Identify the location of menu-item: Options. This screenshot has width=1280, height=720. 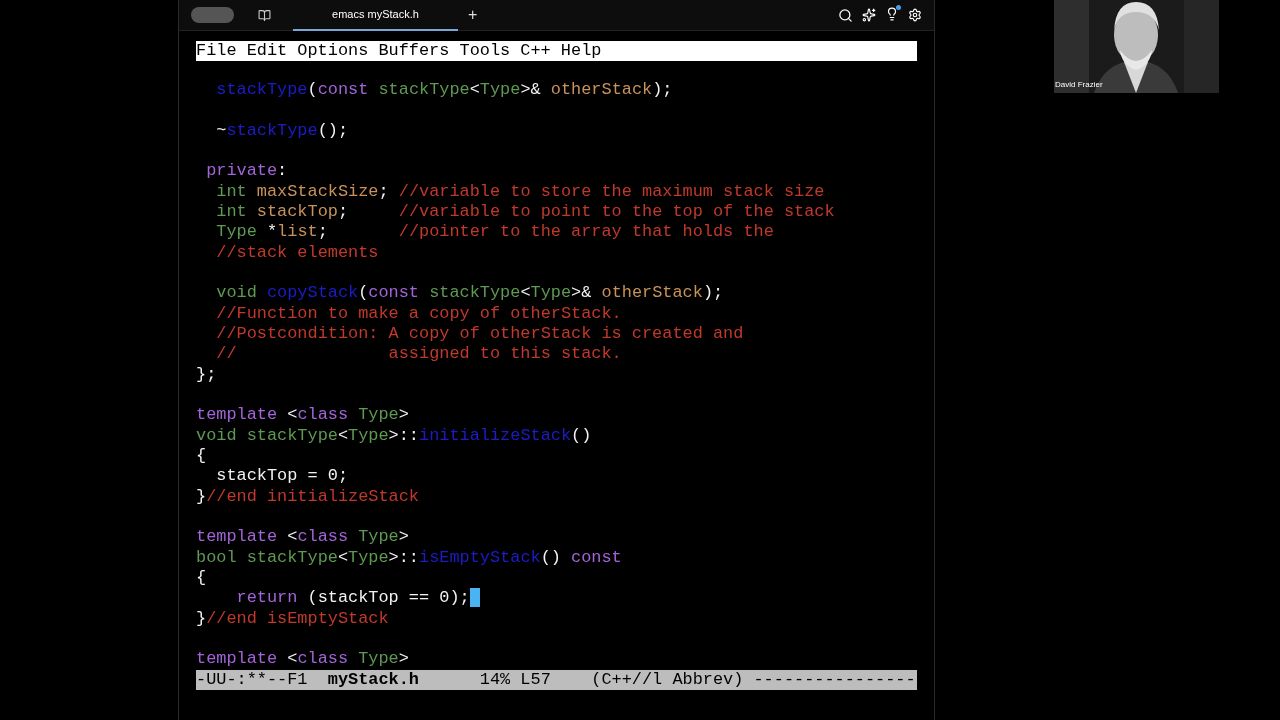
(338, 51).